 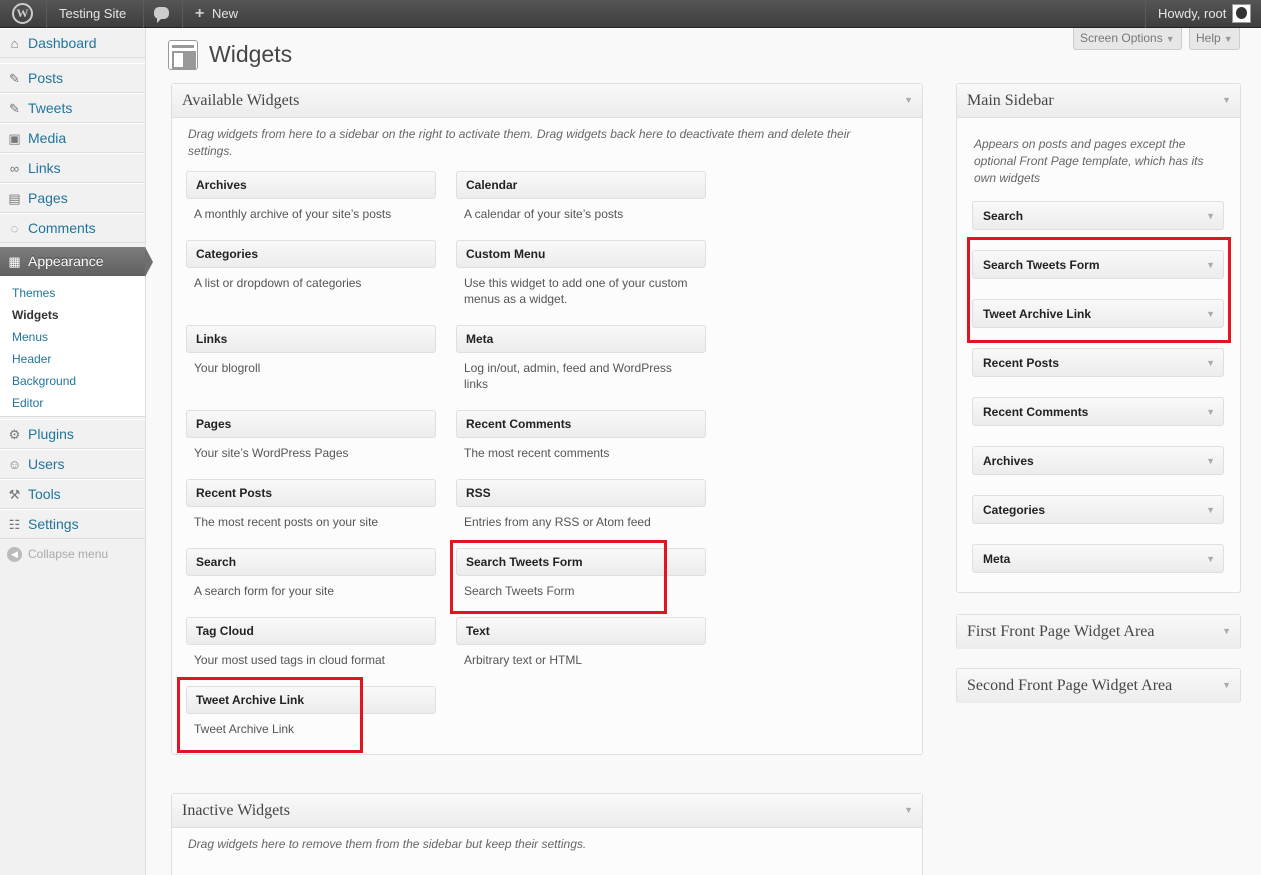 I want to click on new-content-link: + New, so click(x=216, y=14).